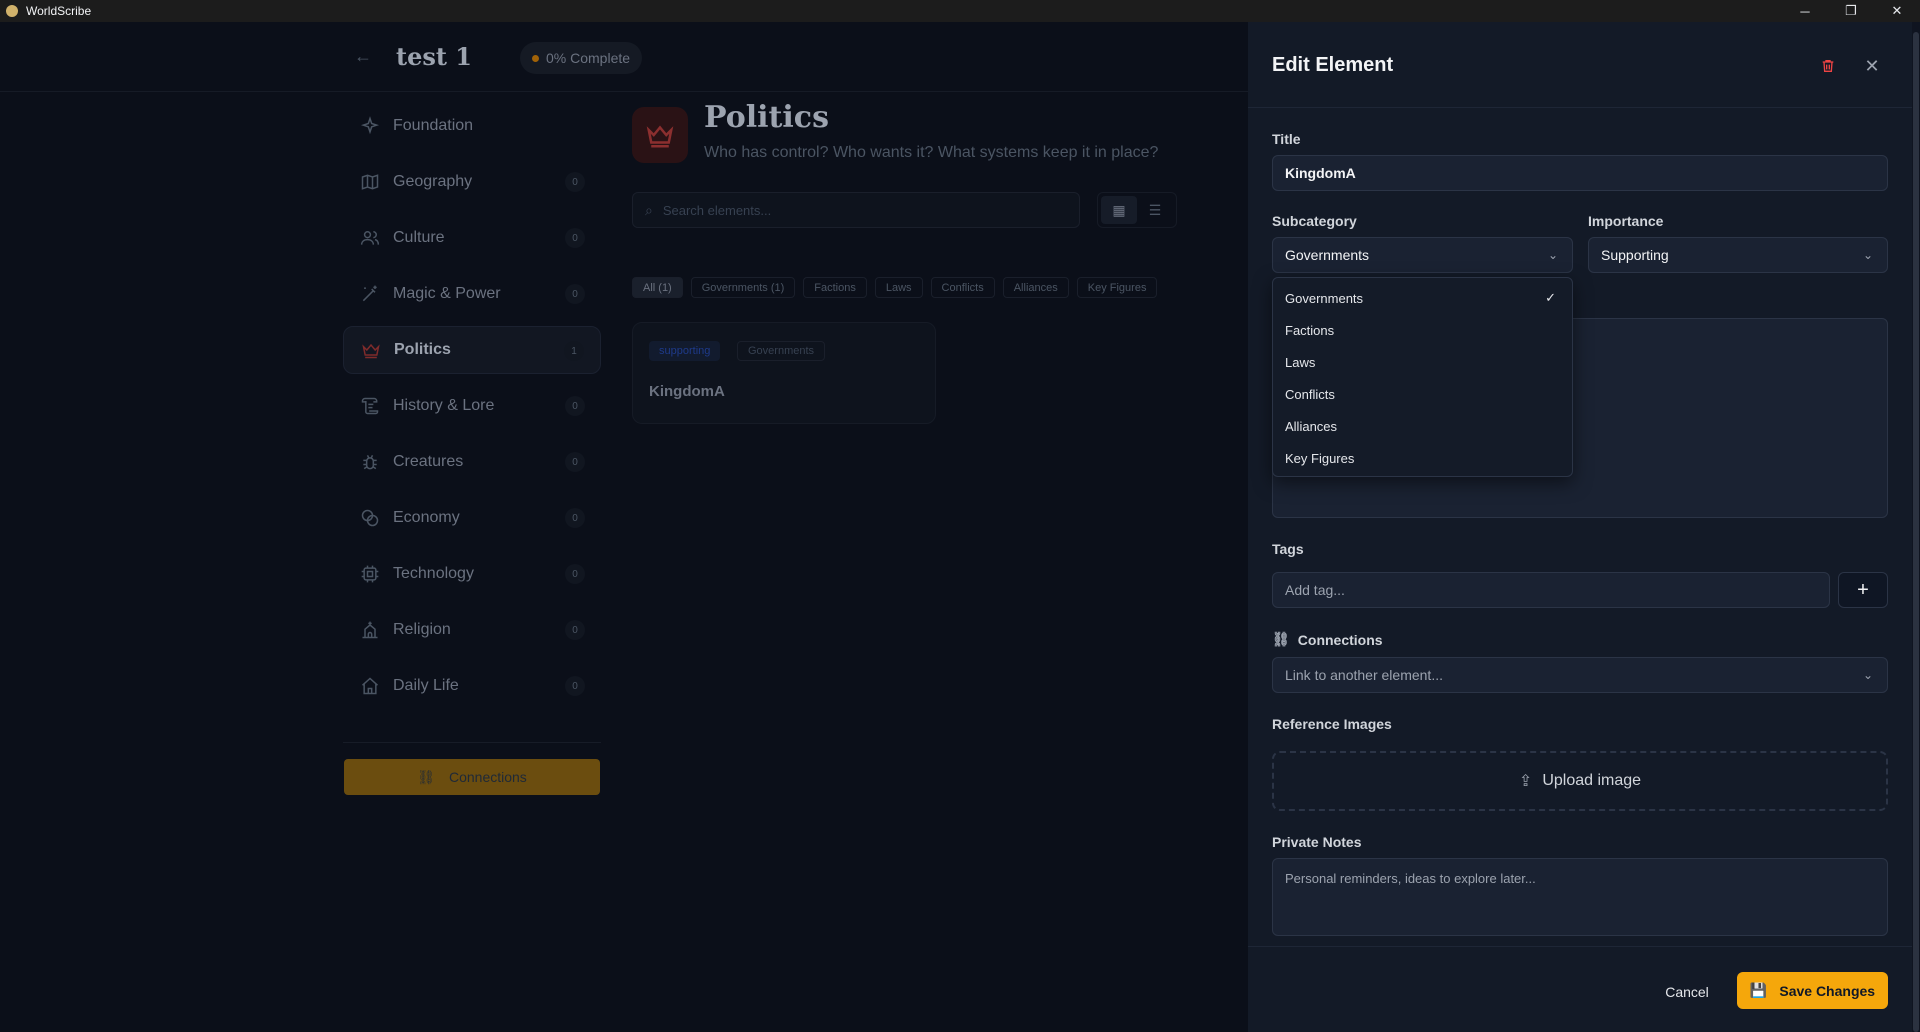 Image resolution: width=1920 pixels, height=1032 pixels. I want to click on app-header: ← test 1 0% Complete, so click(624, 57).